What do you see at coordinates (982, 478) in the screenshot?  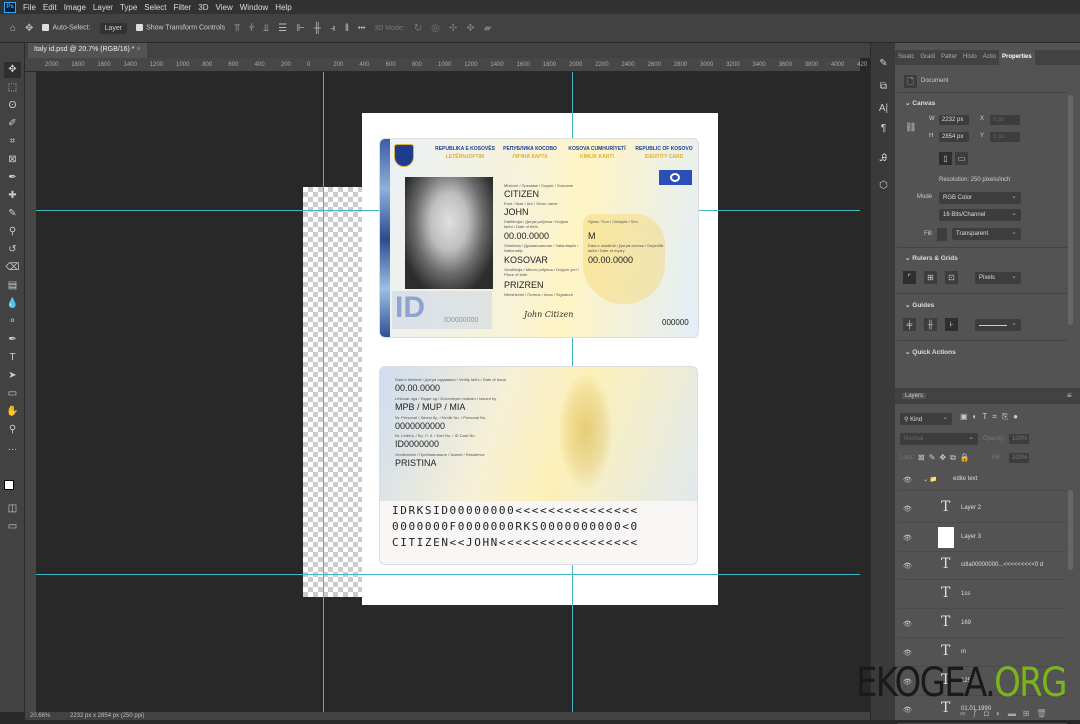 I see `layer-row: 👁 ⌄ 📁 edite text` at bounding box center [982, 478].